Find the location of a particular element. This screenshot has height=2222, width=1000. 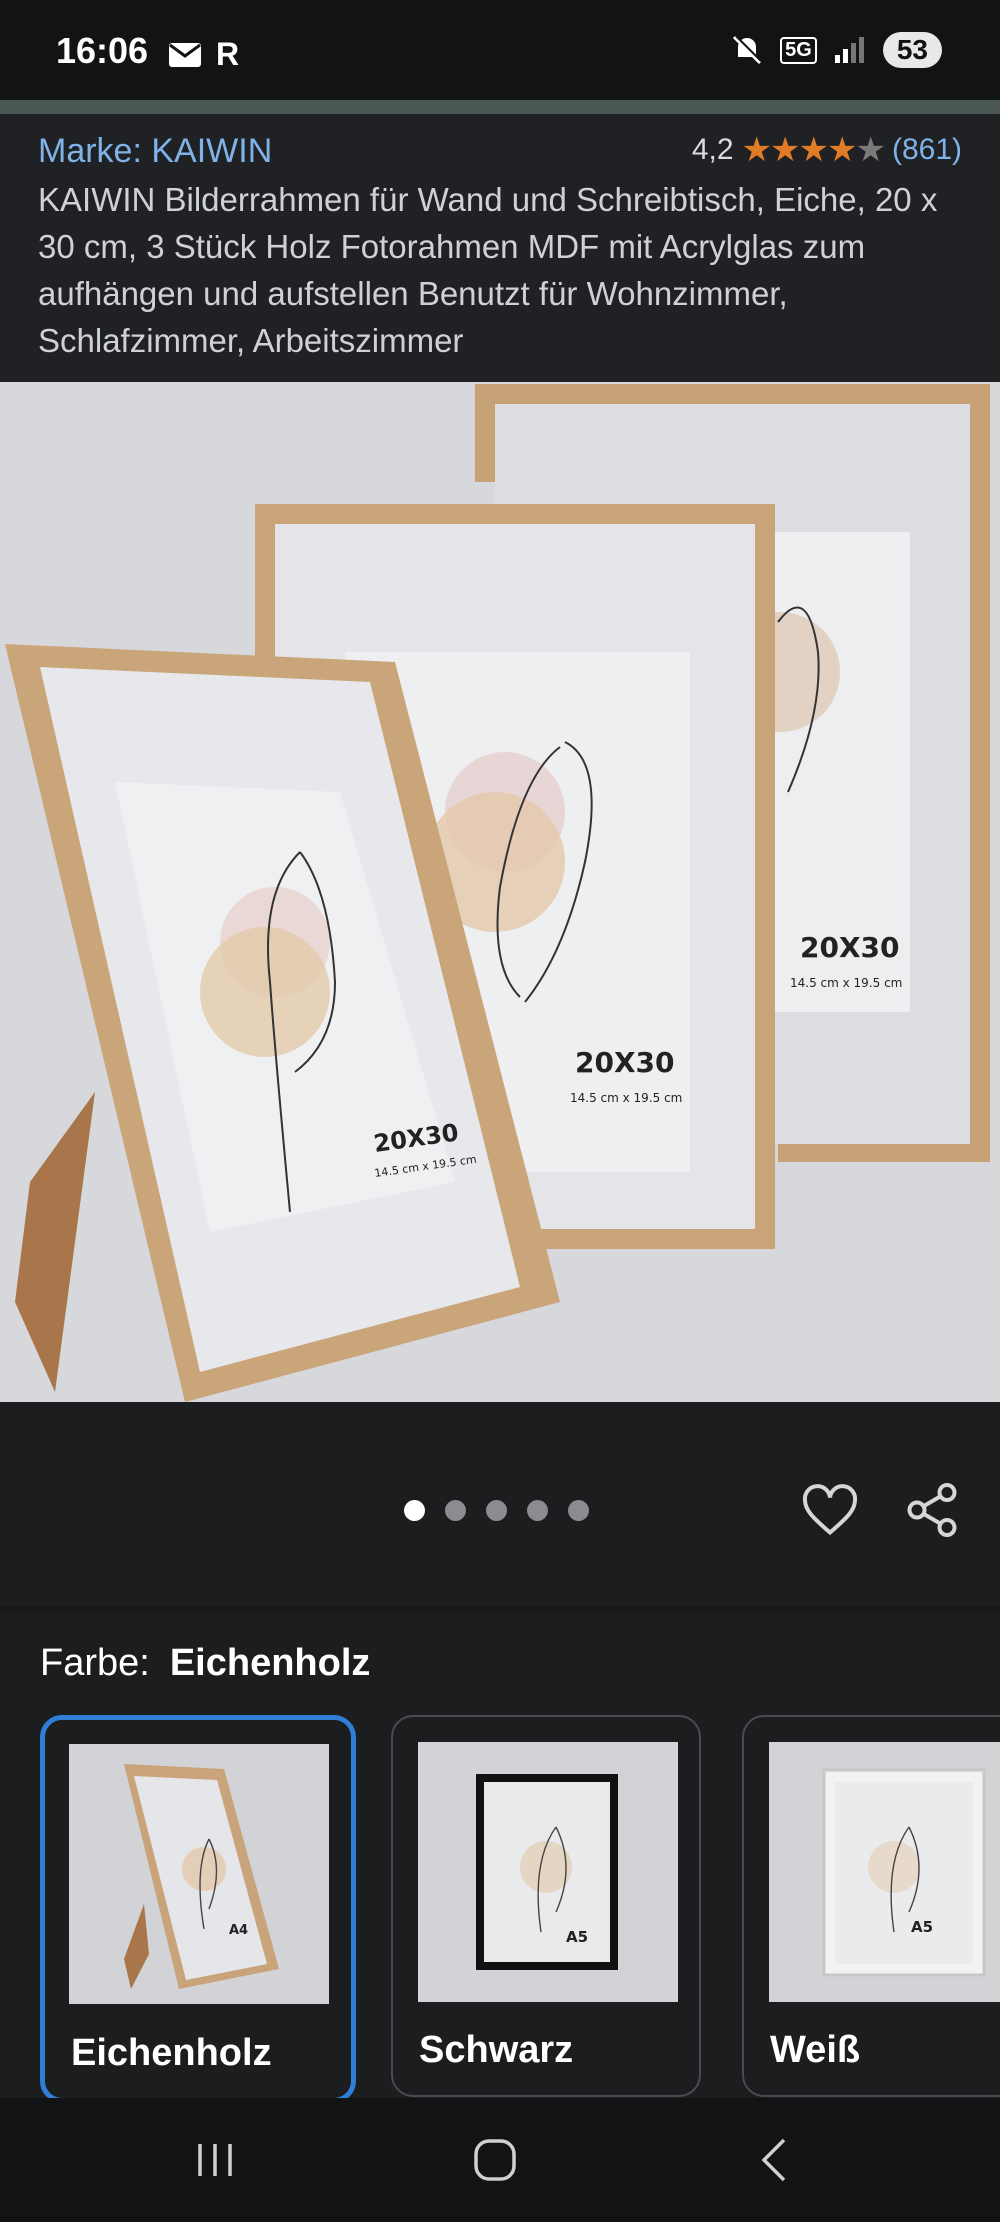

color-option-label: Weiß is located at coordinates (815, 2050).